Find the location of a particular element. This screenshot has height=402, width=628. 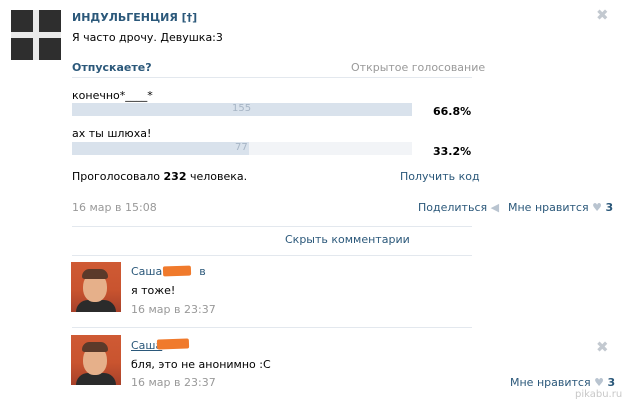

comment-text: бля, это не анонимно :С is located at coordinates (201, 364).